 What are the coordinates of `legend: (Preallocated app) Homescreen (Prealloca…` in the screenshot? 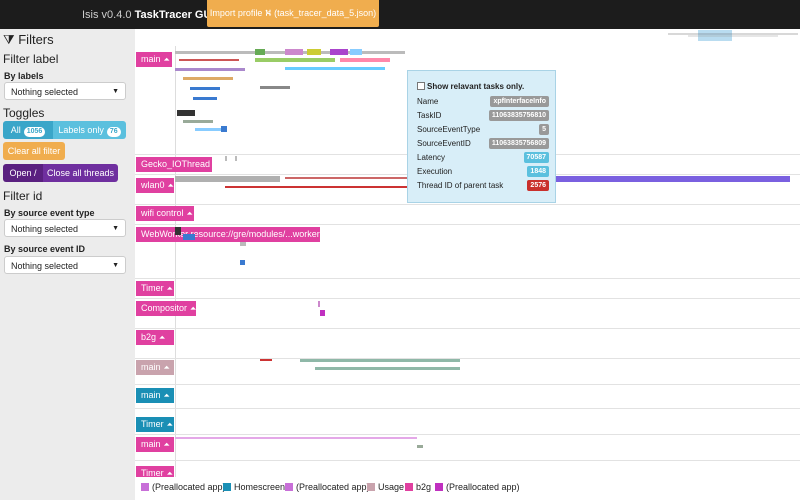 It's located at (467, 488).